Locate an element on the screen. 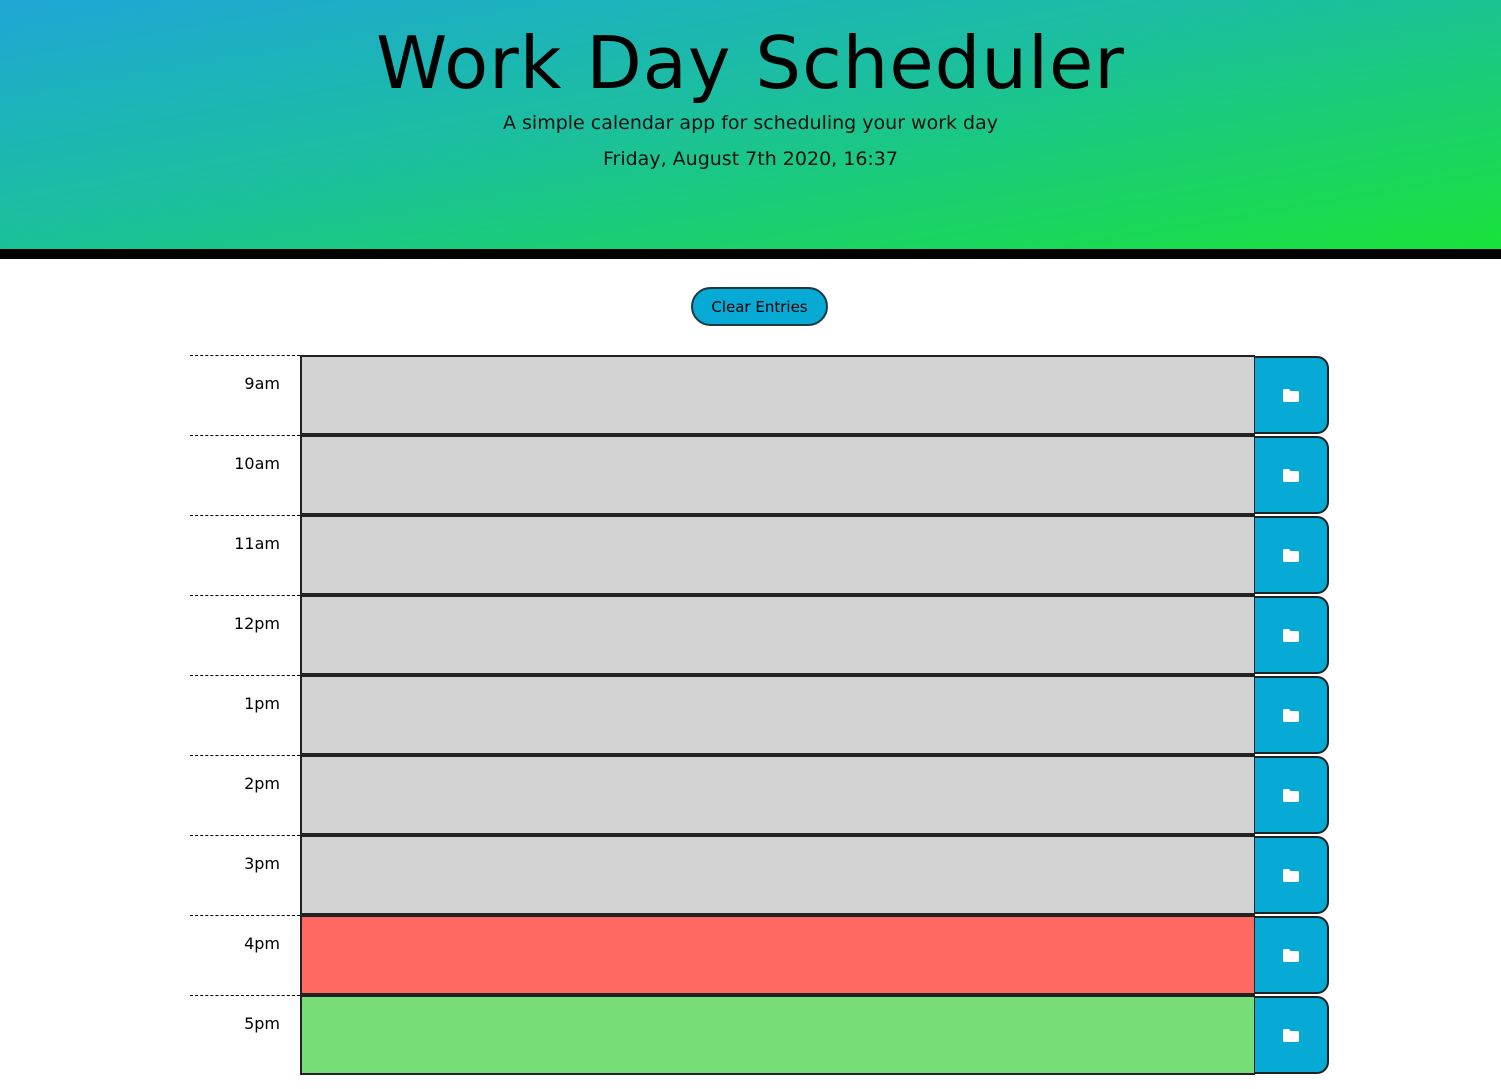 This screenshot has height=1089, width=1501. hour-label: 3pm is located at coordinates (245, 875).